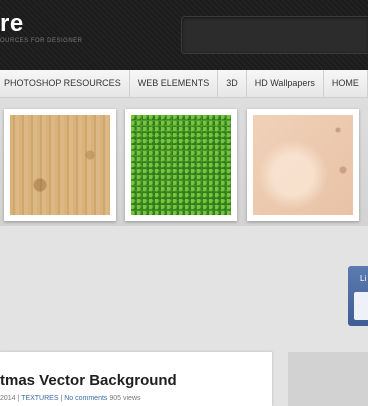 The width and height of the screenshot is (368, 406). What do you see at coordinates (8, 398) in the screenshot?
I see `post-date: 2014` at bounding box center [8, 398].